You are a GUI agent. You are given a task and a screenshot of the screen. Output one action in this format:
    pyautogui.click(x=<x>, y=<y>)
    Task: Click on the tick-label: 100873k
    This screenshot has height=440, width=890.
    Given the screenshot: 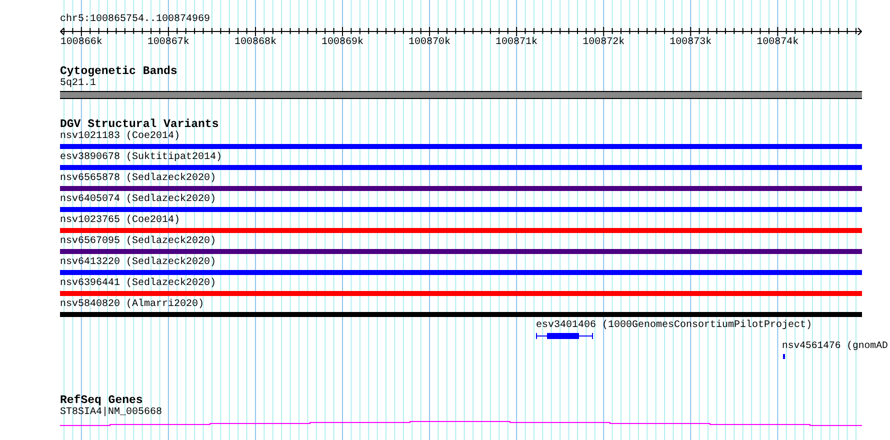 What is the action you would take?
    pyautogui.click(x=691, y=43)
    